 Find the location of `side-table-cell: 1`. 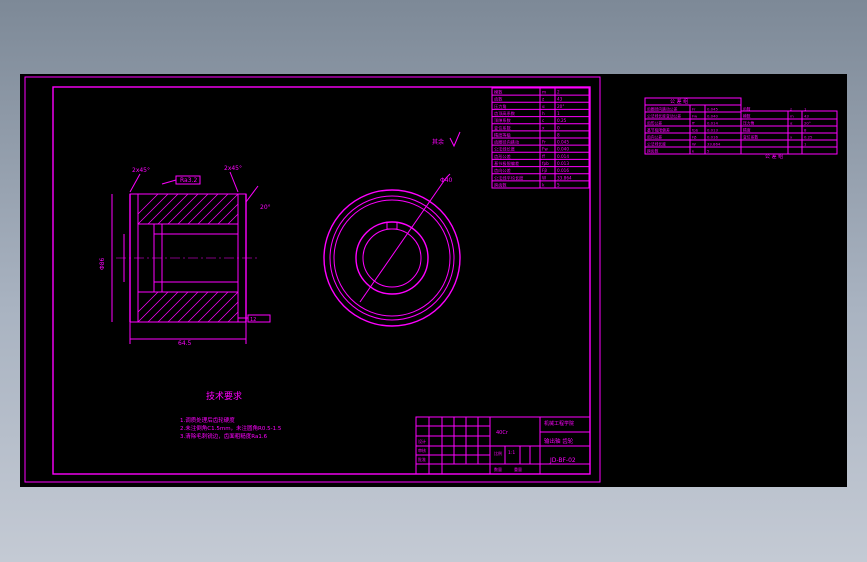

side-table-cell: 1 is located at coordinates (805, 144).